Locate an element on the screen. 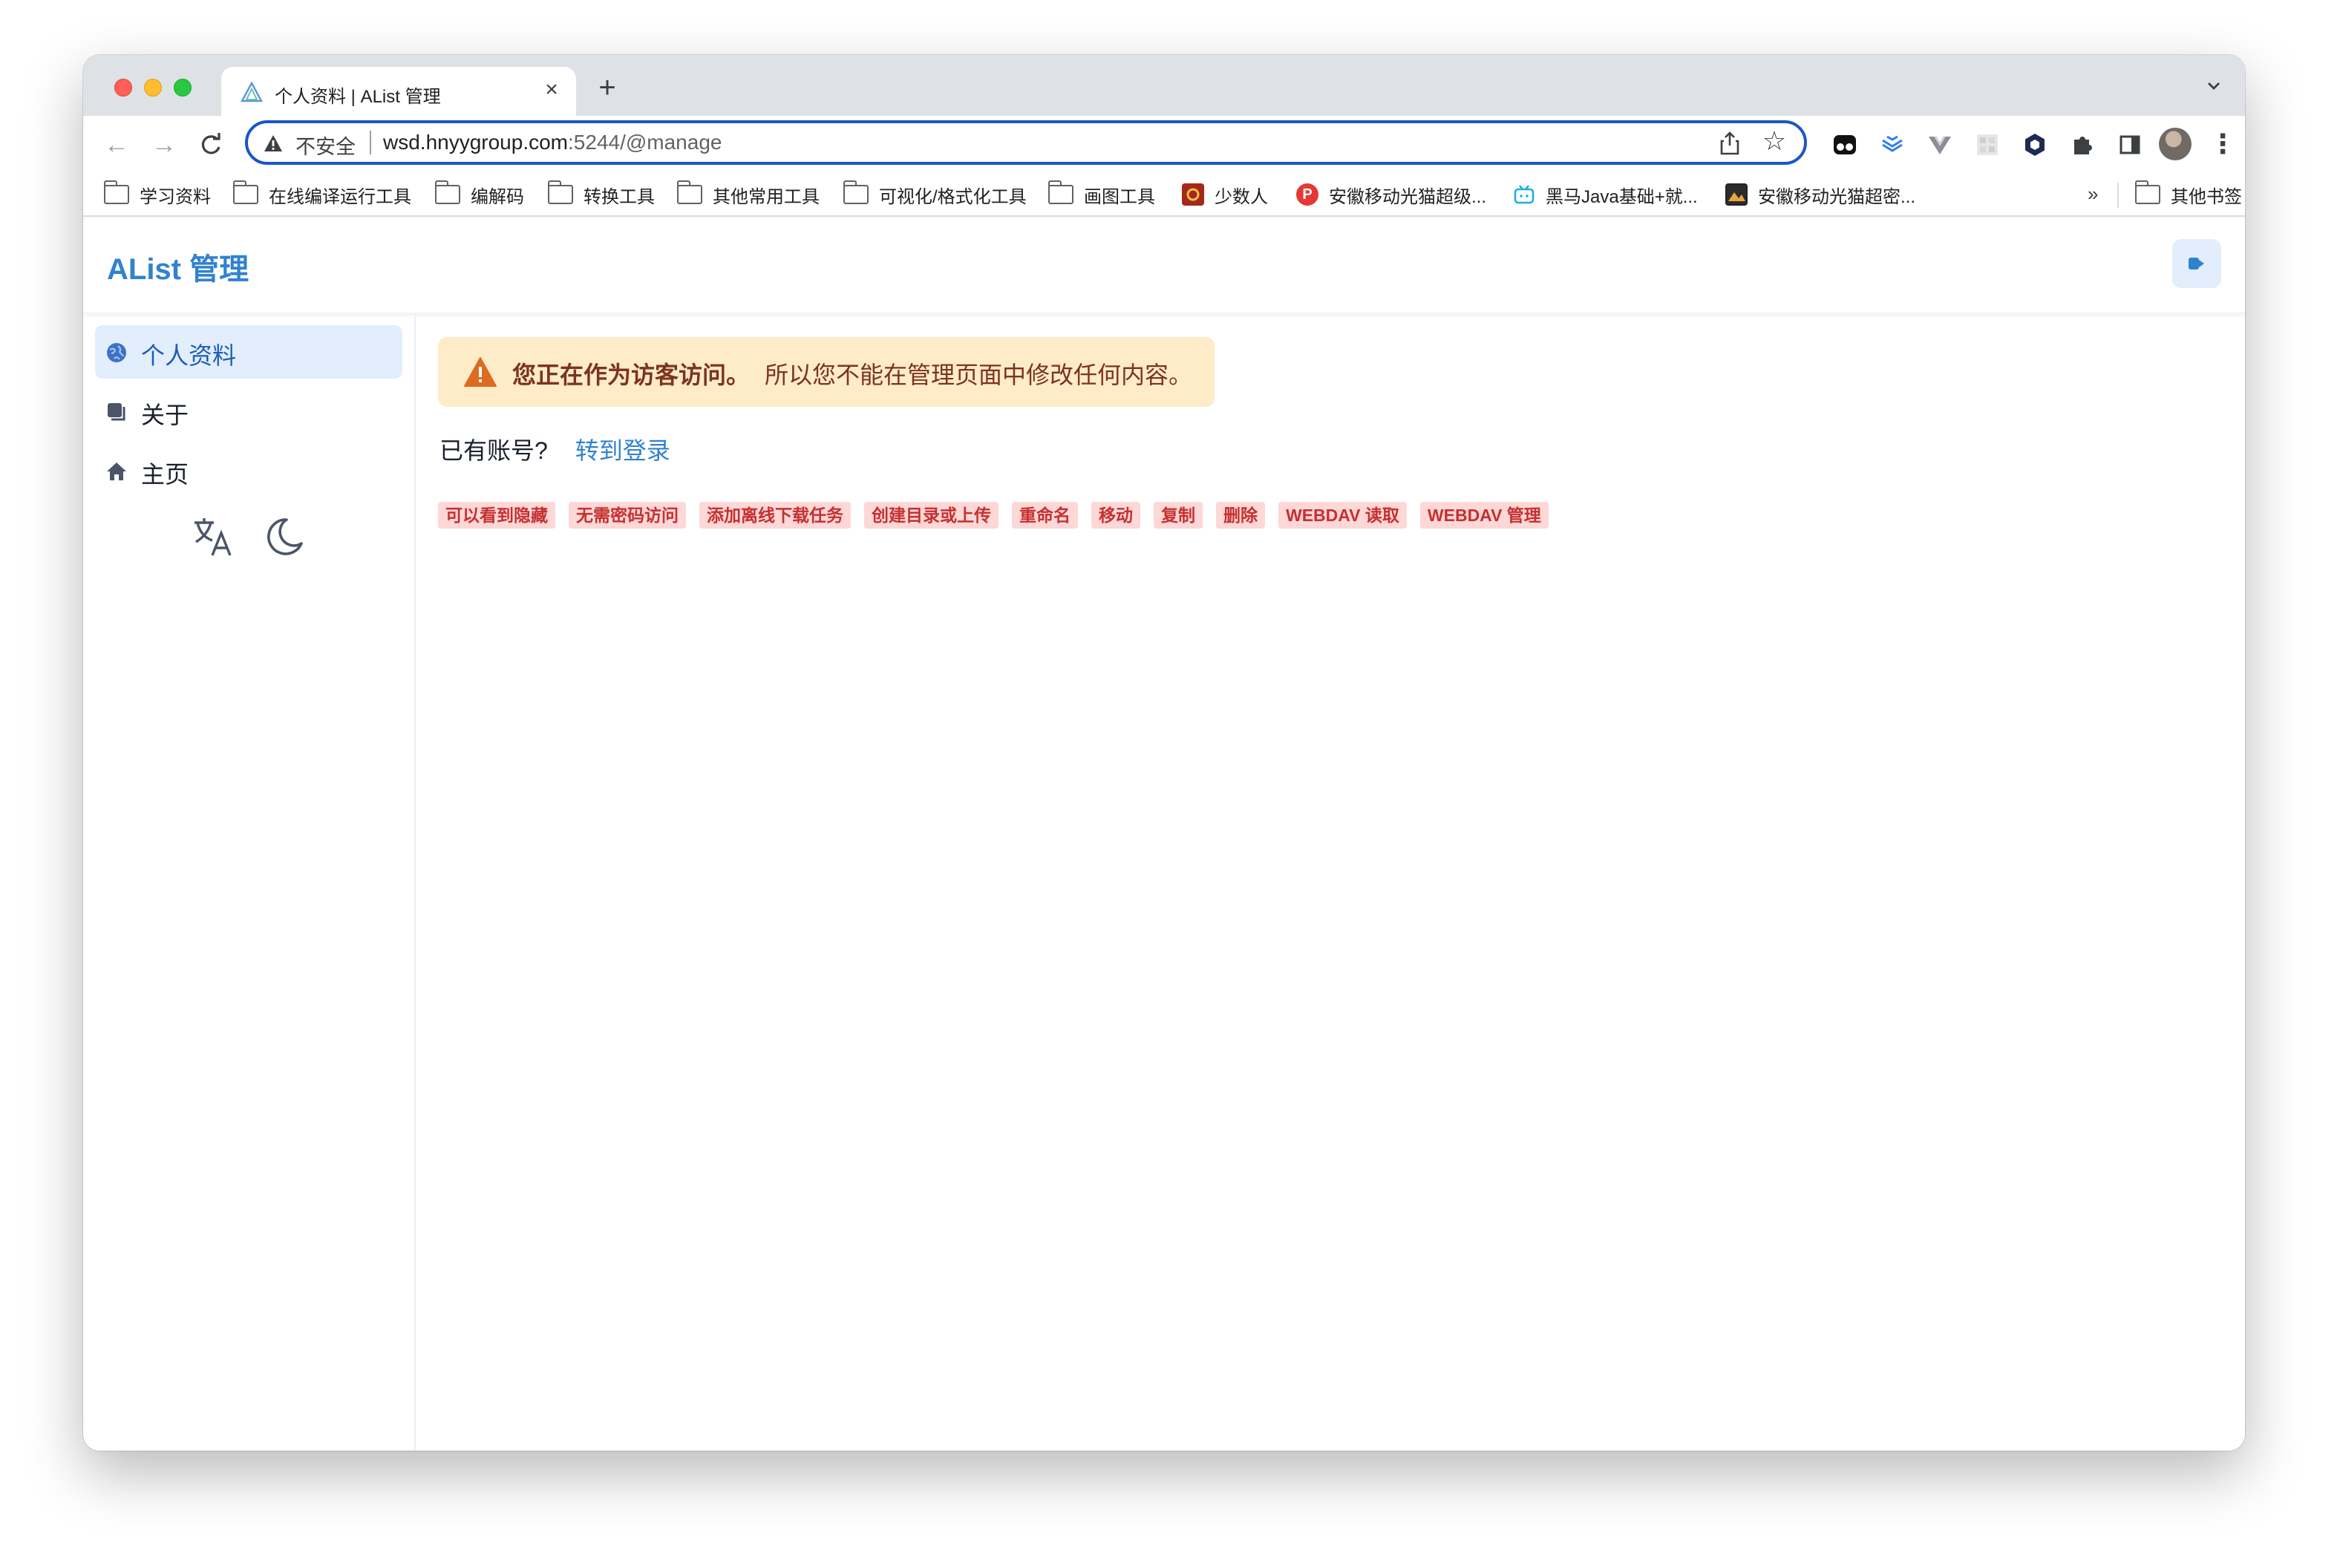 This screenshot has height=1568, width=2340. copy-icon is located at coordinates (117, 412).